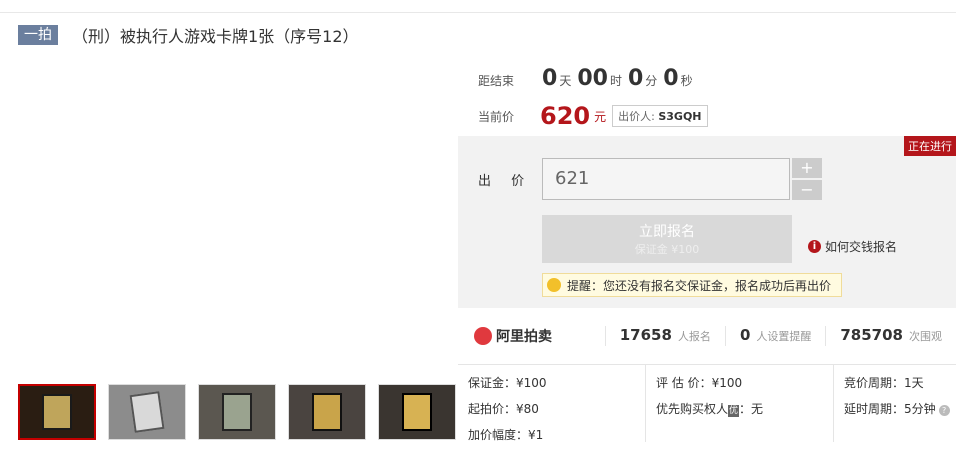  Describe the element at coordinates (507, 383) in the screenshot. I see `deposit-info: 保证金：¥100` at that location.